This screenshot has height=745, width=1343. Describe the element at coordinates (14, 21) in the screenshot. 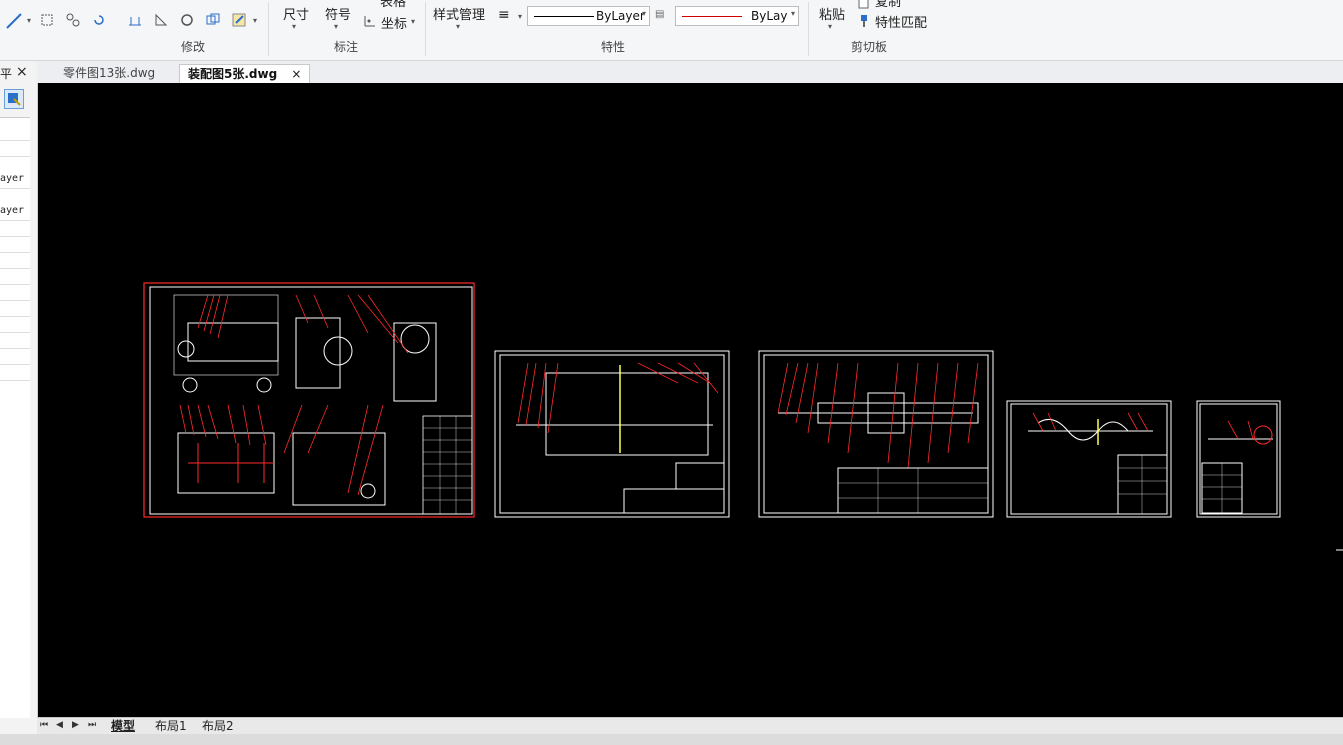

I see `line-tool-icon` at that location.